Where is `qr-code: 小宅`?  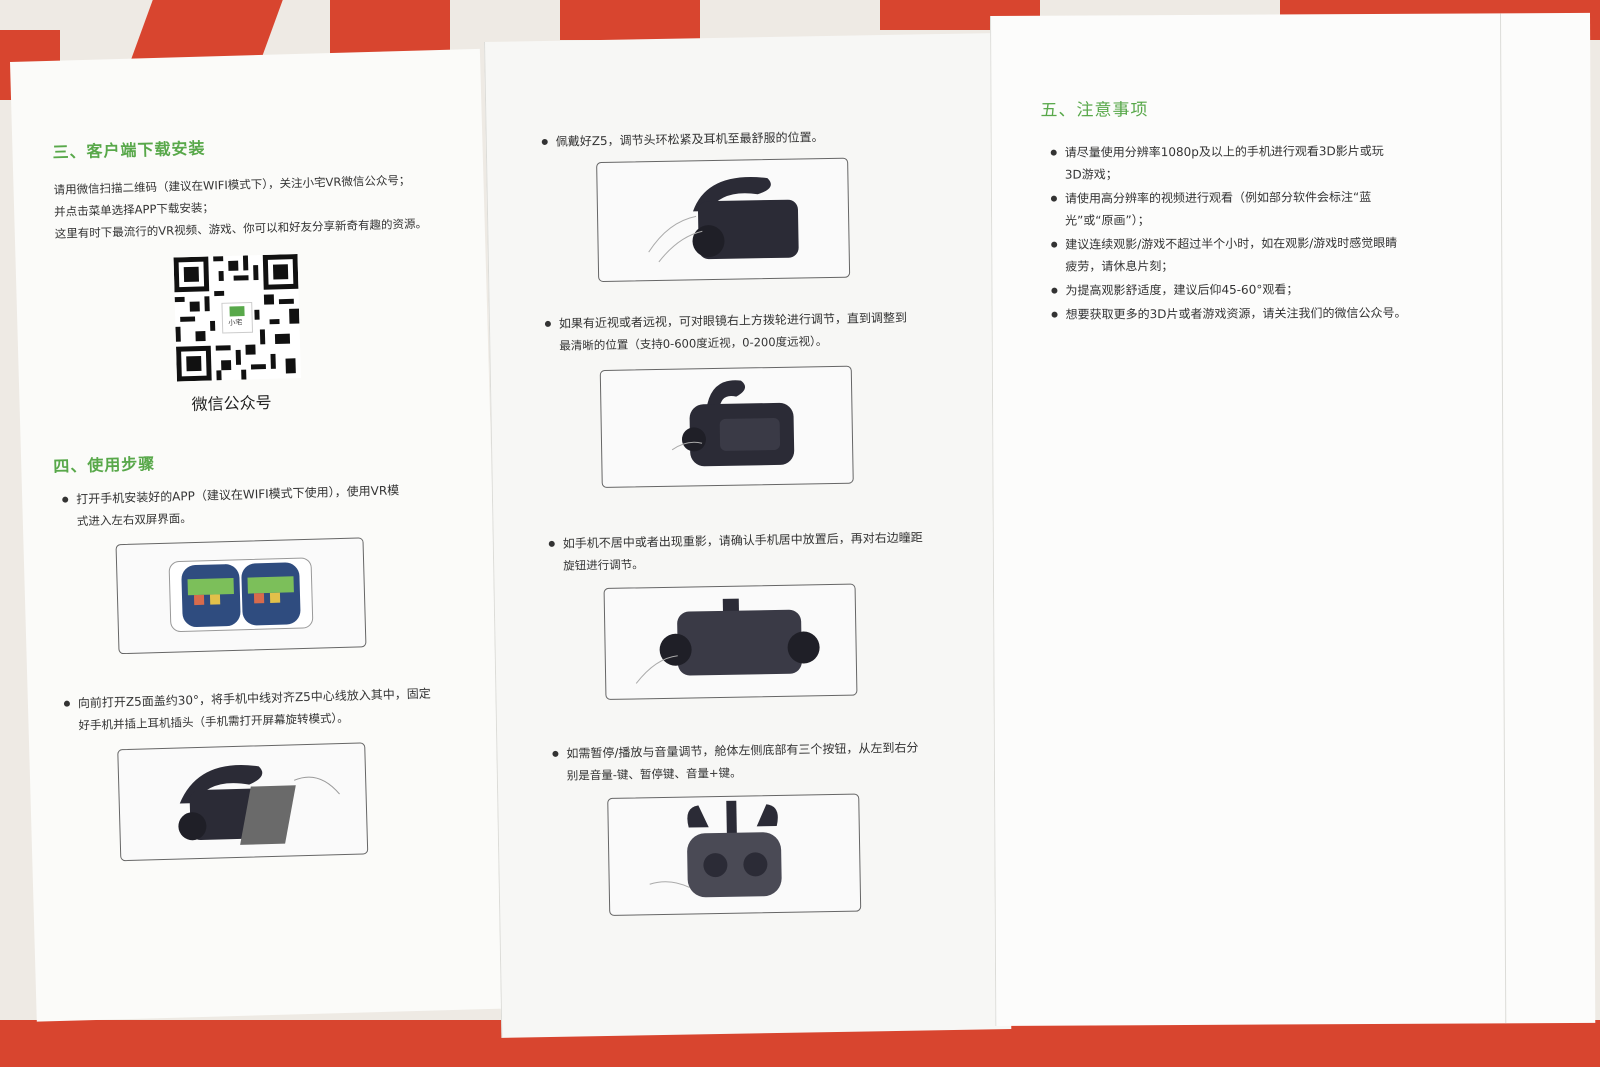 qr-code: 小宅 is located at coordinates (237, 318).